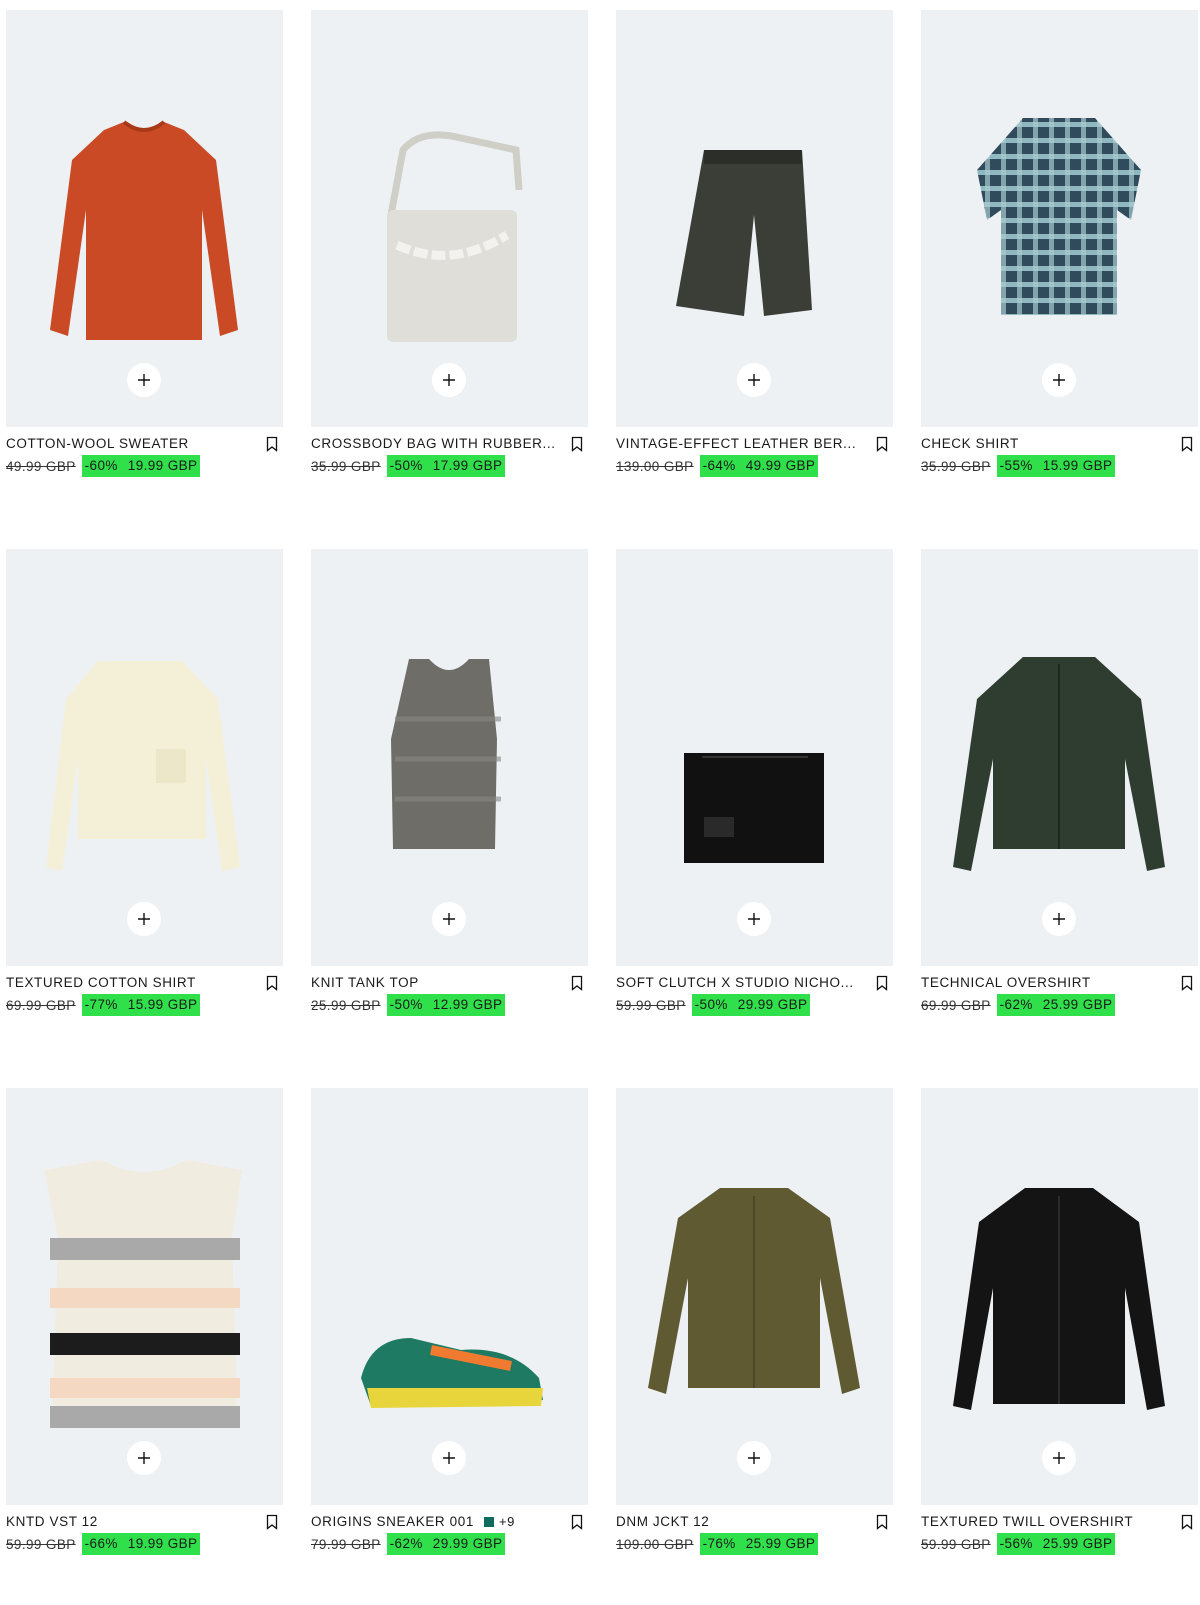 The image size is (1200, 1605). Describe the element at coordinates (141, 466) in the screenshot. I see `sale-badge: -60% 19.99 GBP` at that location.